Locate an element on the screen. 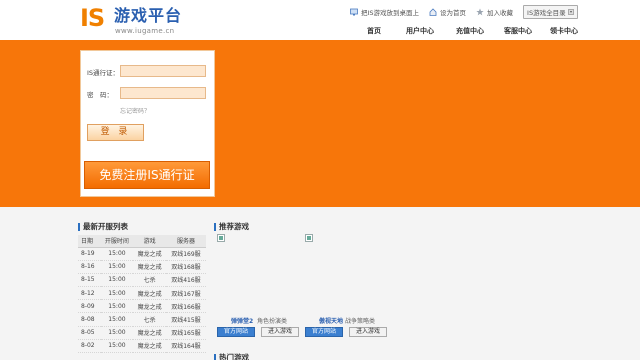 This screenshot has height=360, width=640. column-header: 开服时间 is located at coordinates (117, 241).